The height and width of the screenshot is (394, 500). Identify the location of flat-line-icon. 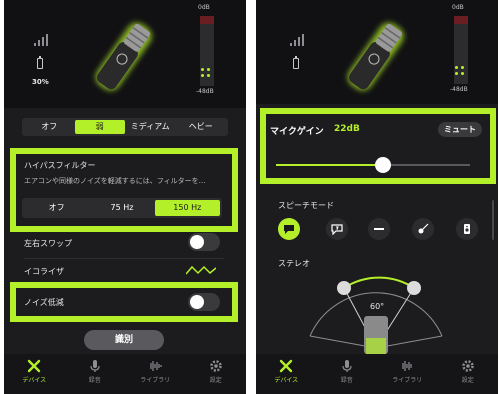
(379, 229).